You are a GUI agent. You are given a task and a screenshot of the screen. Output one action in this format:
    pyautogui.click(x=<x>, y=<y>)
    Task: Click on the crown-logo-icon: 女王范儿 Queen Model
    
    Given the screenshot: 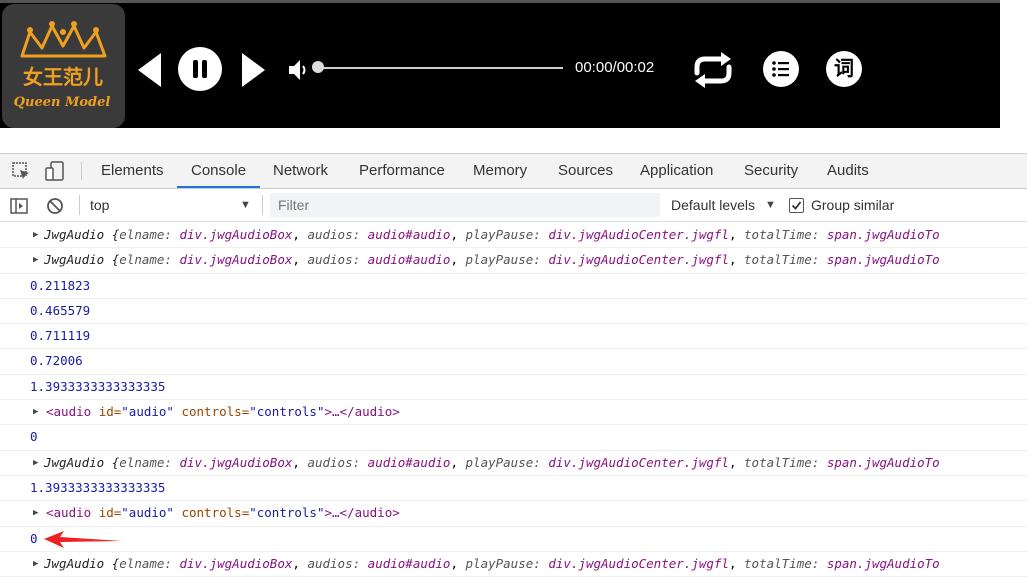 What is the action you would take?
    pyautogui.click(x=62, y=65)
    